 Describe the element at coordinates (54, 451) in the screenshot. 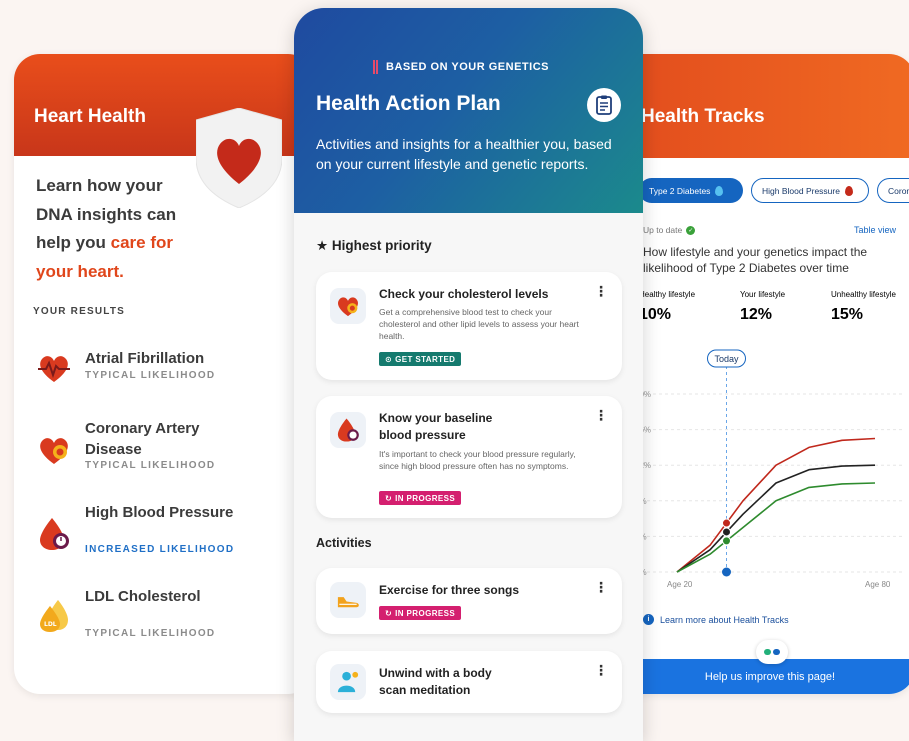

I see `heart-artery-icon` at that location.